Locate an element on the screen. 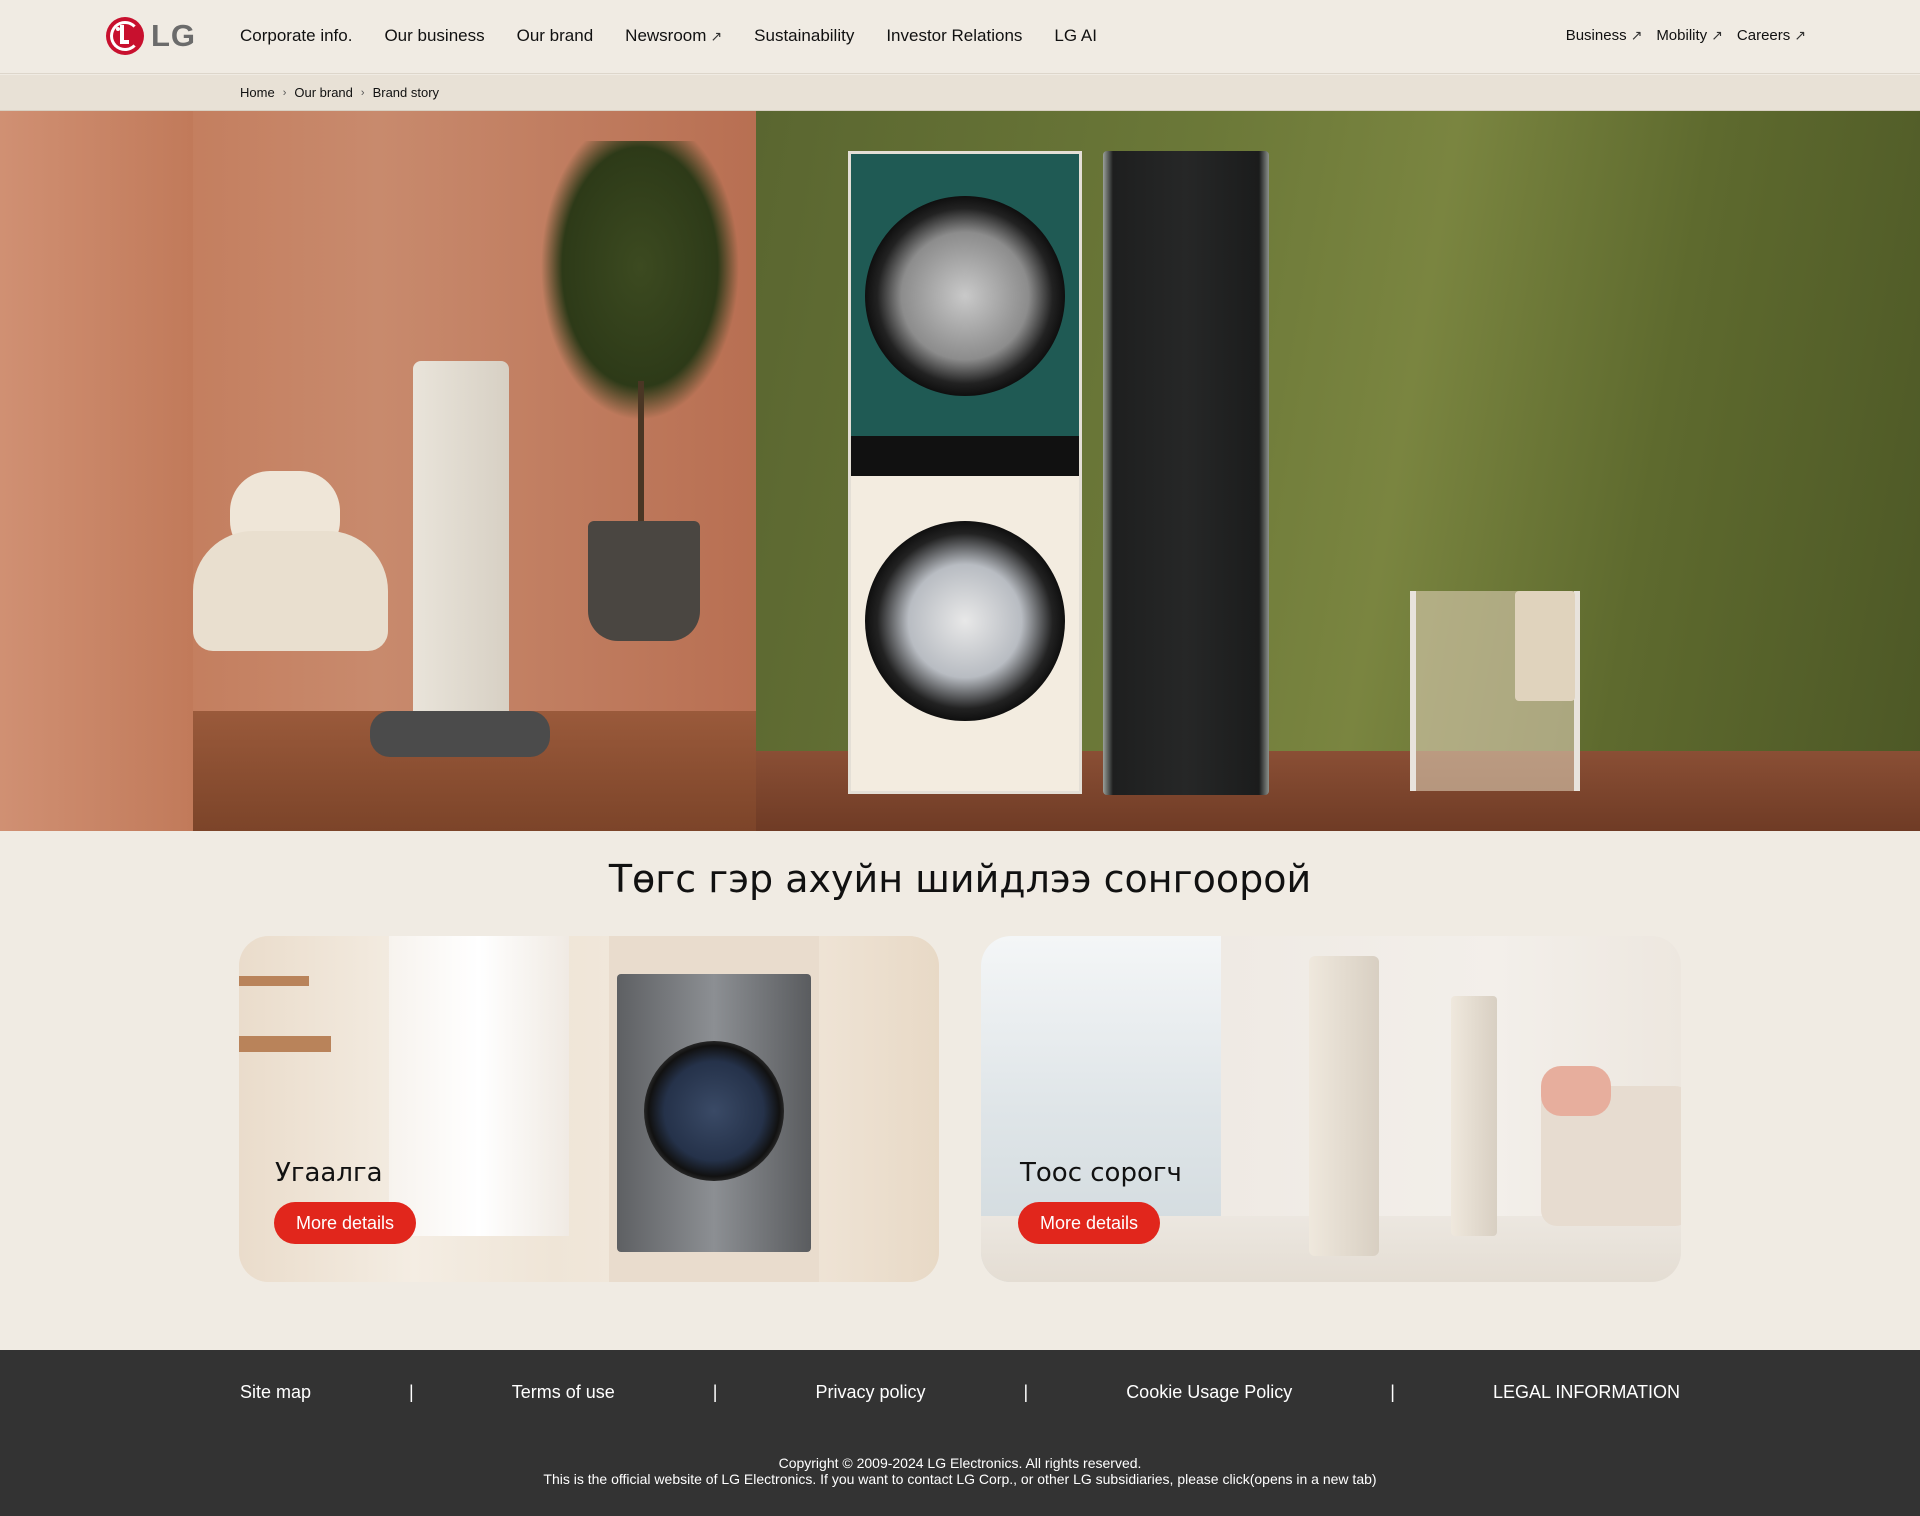 This screenshot has height=1516, width=1920. vacuum-station-image is located at coordinates (1344, 1106).